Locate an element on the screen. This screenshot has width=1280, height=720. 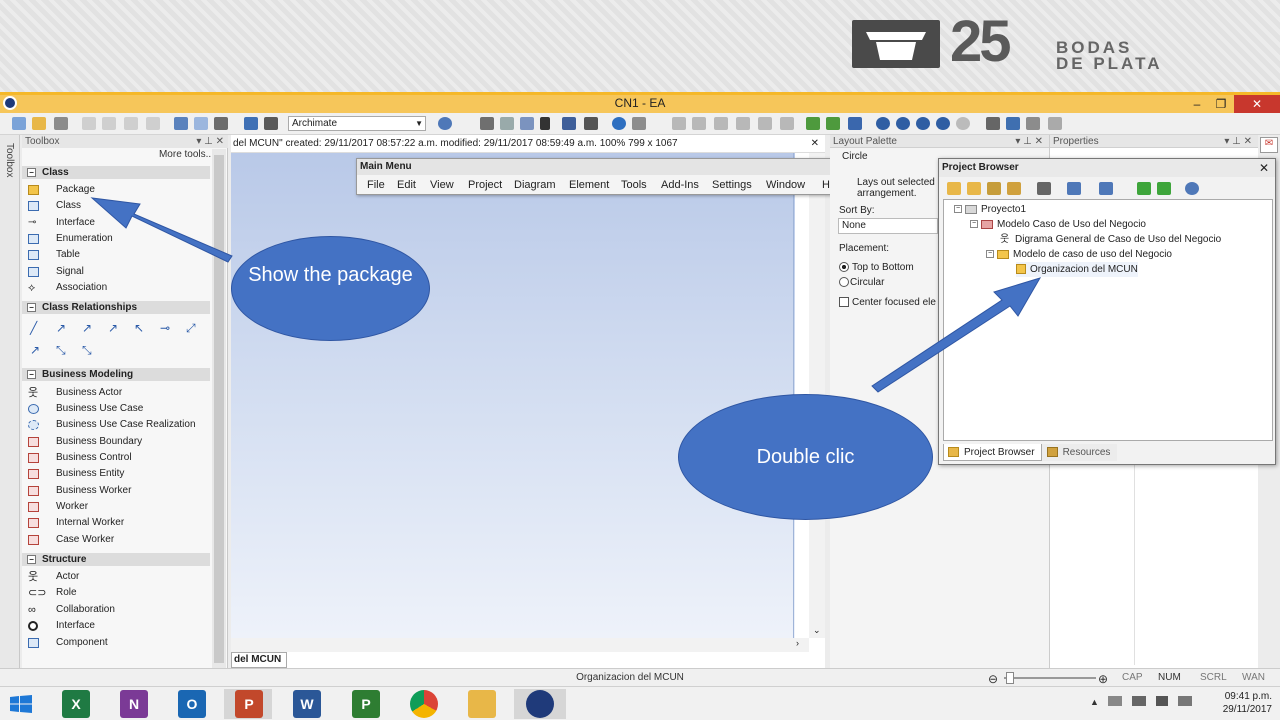
align-center-icon is located at coordinates (699, 123).